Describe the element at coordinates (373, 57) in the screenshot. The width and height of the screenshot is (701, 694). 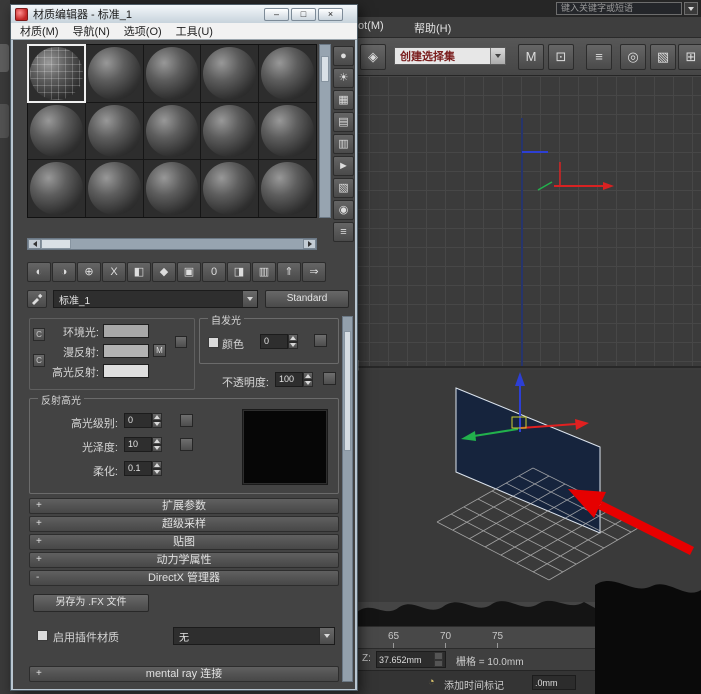
I see `keyboard-override-icon: ◈` at that location.